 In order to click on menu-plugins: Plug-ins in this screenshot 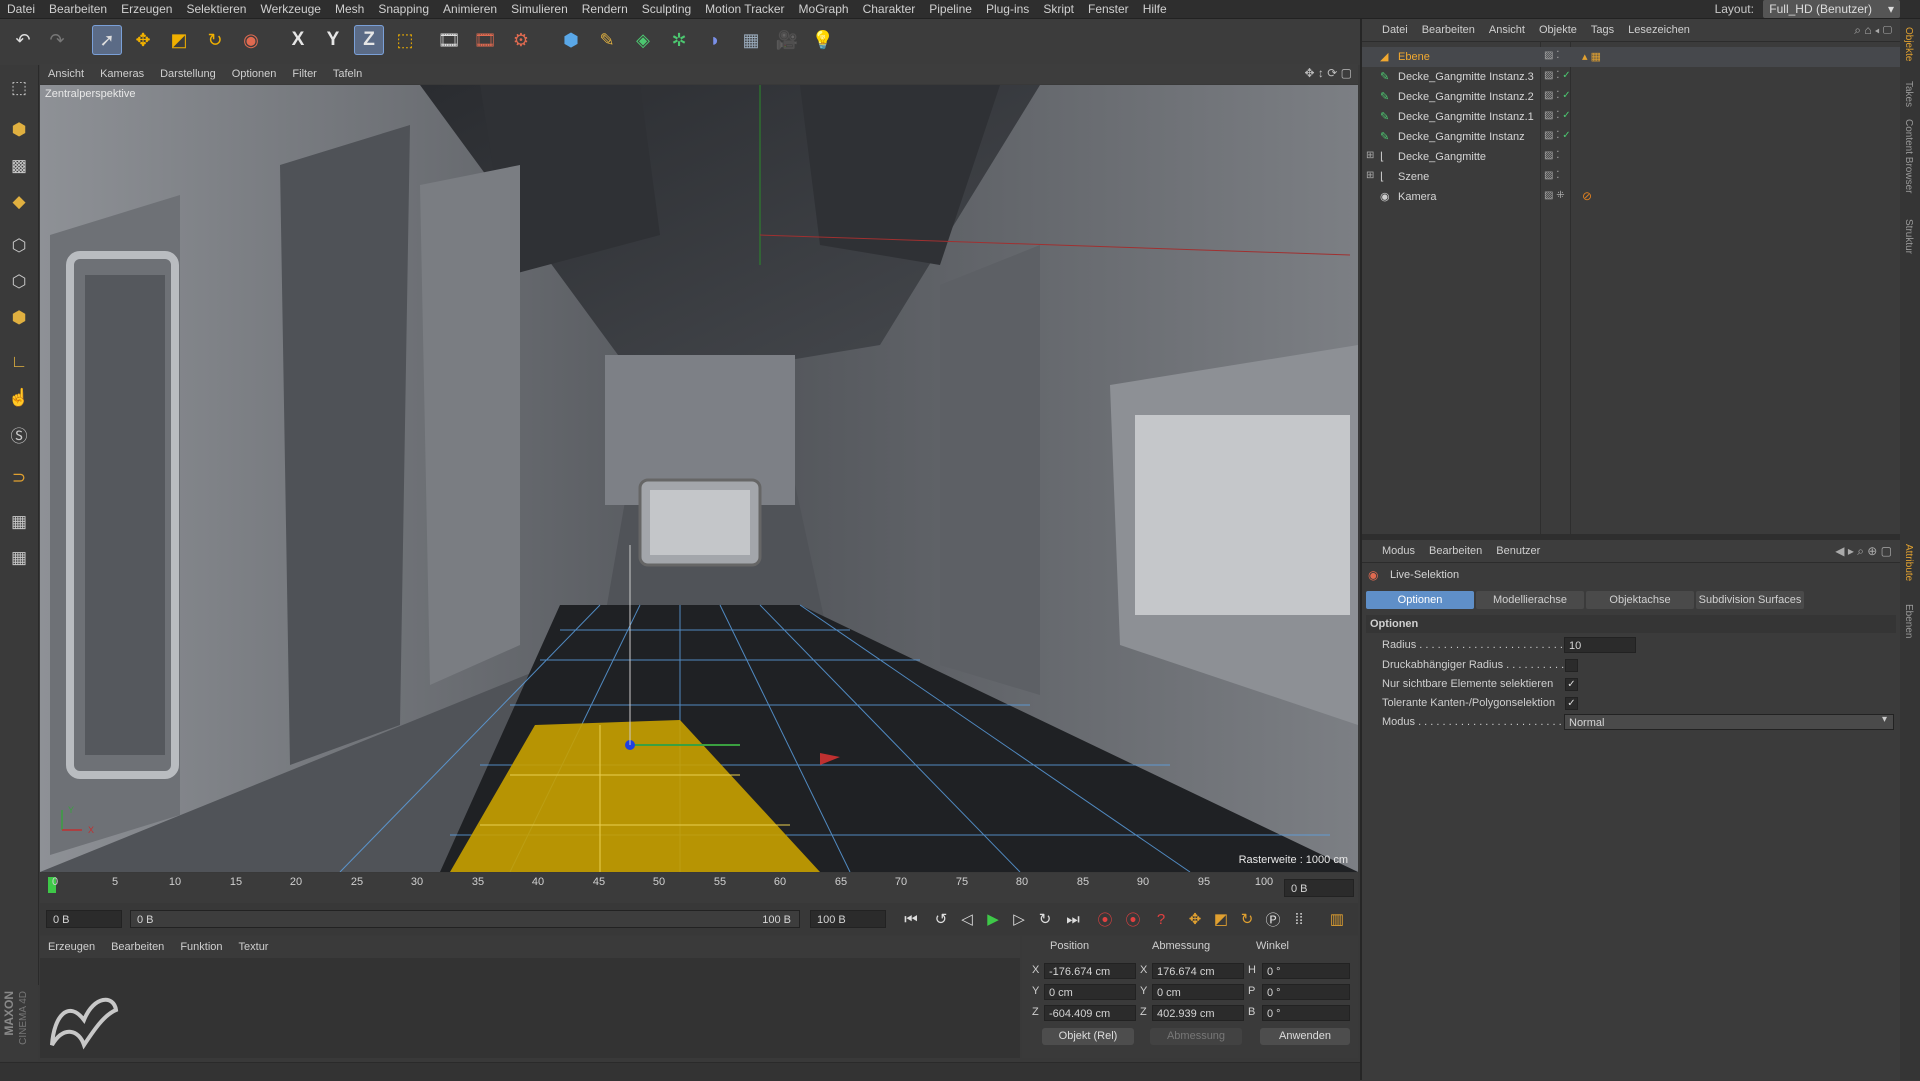, I will do `click(1007, 9)`.